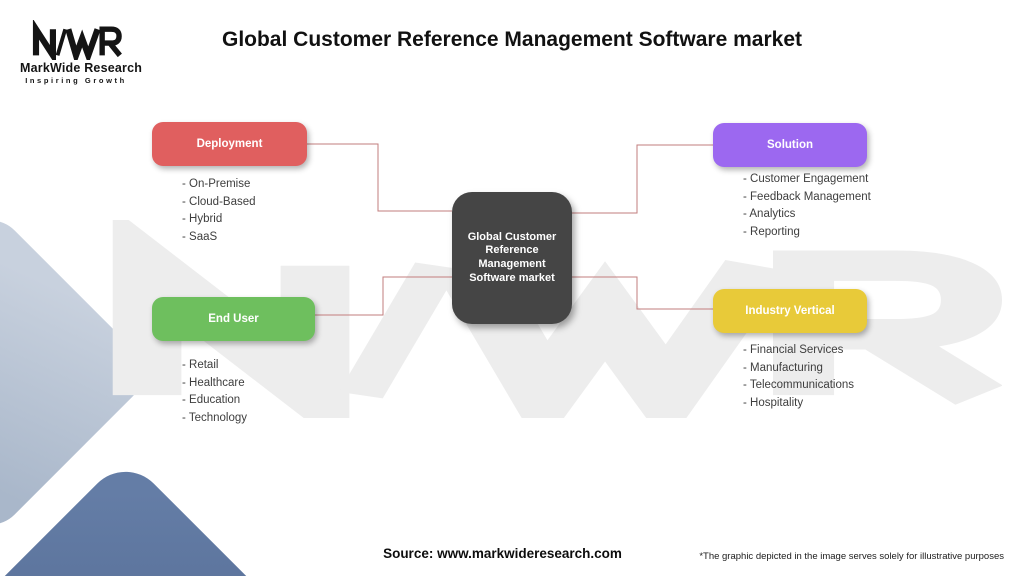  I want to click on branch-box-deployment: Deployment, so click(229, 144).